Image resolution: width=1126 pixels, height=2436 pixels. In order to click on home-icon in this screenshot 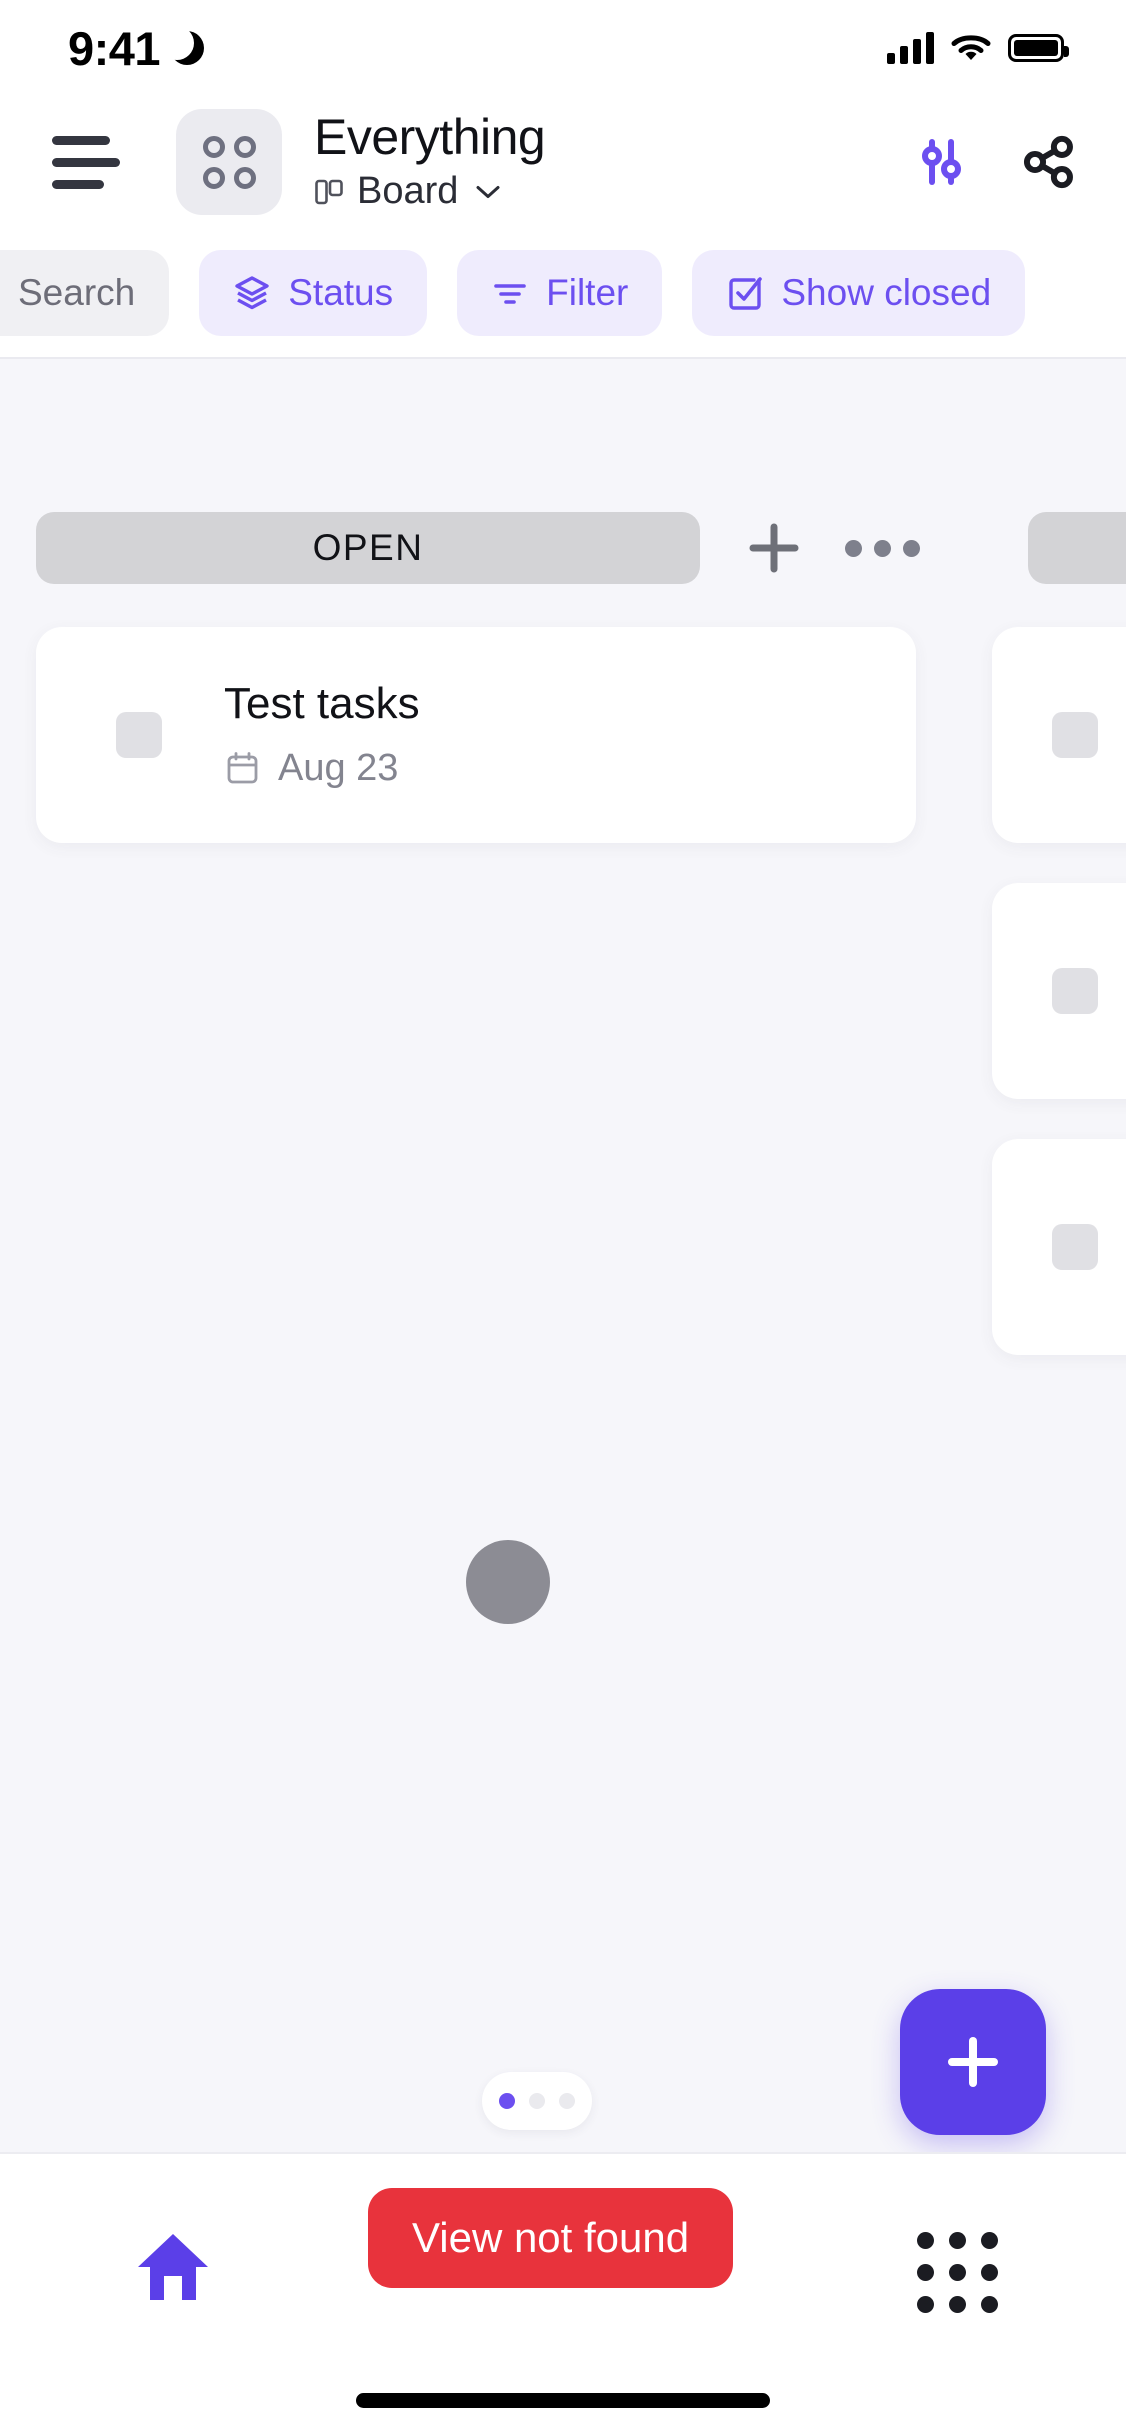, I will do `click(173, 2267)`.